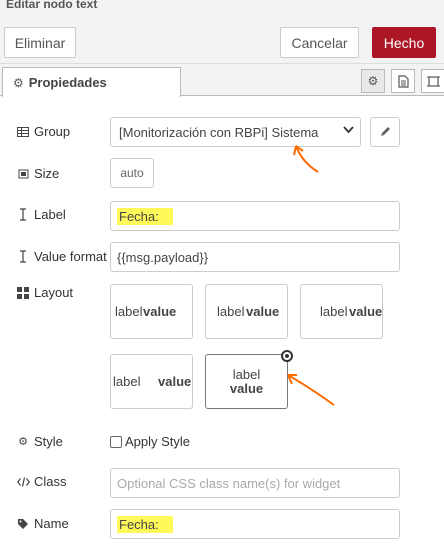 The height and width of the screenshot is (547, 444). I want to click on label-label: Label, so click(41, 214).